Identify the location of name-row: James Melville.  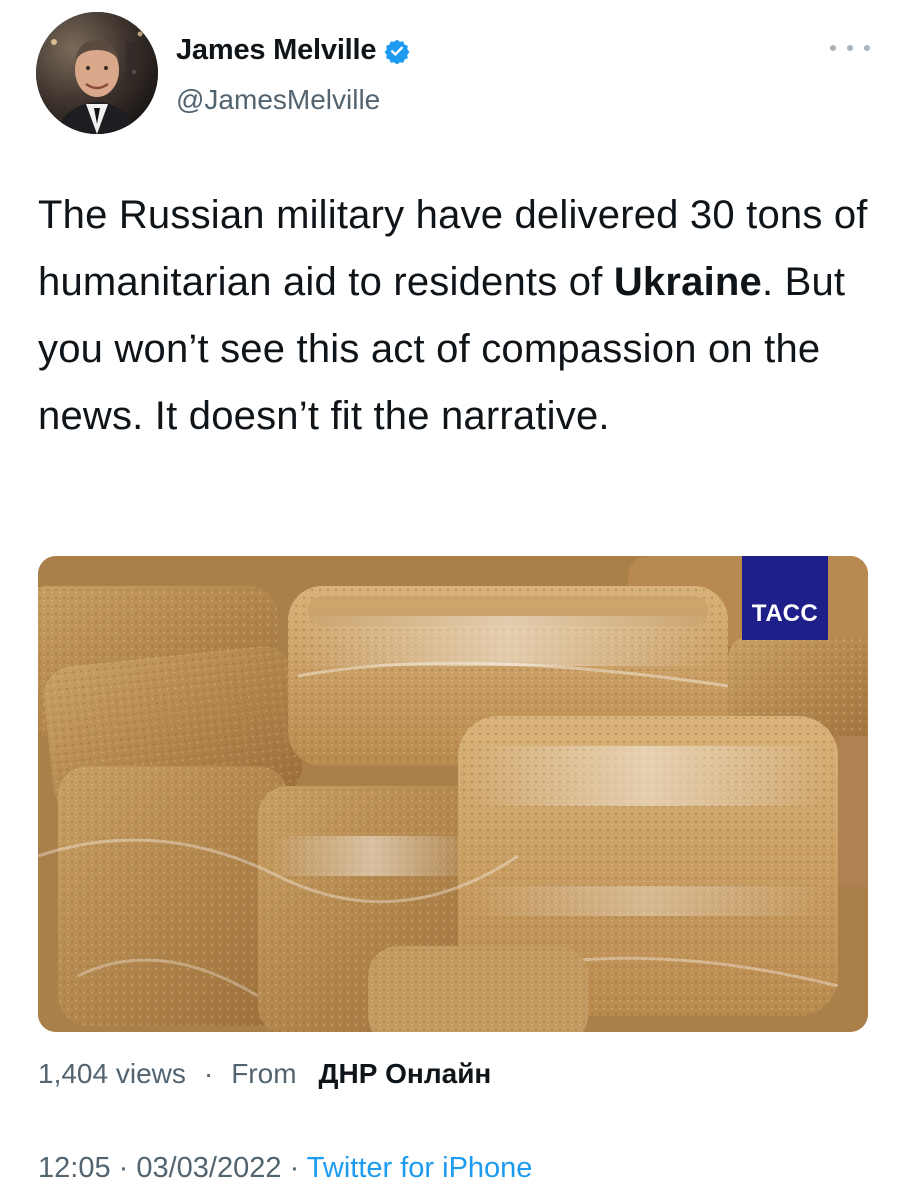
(293, 50).